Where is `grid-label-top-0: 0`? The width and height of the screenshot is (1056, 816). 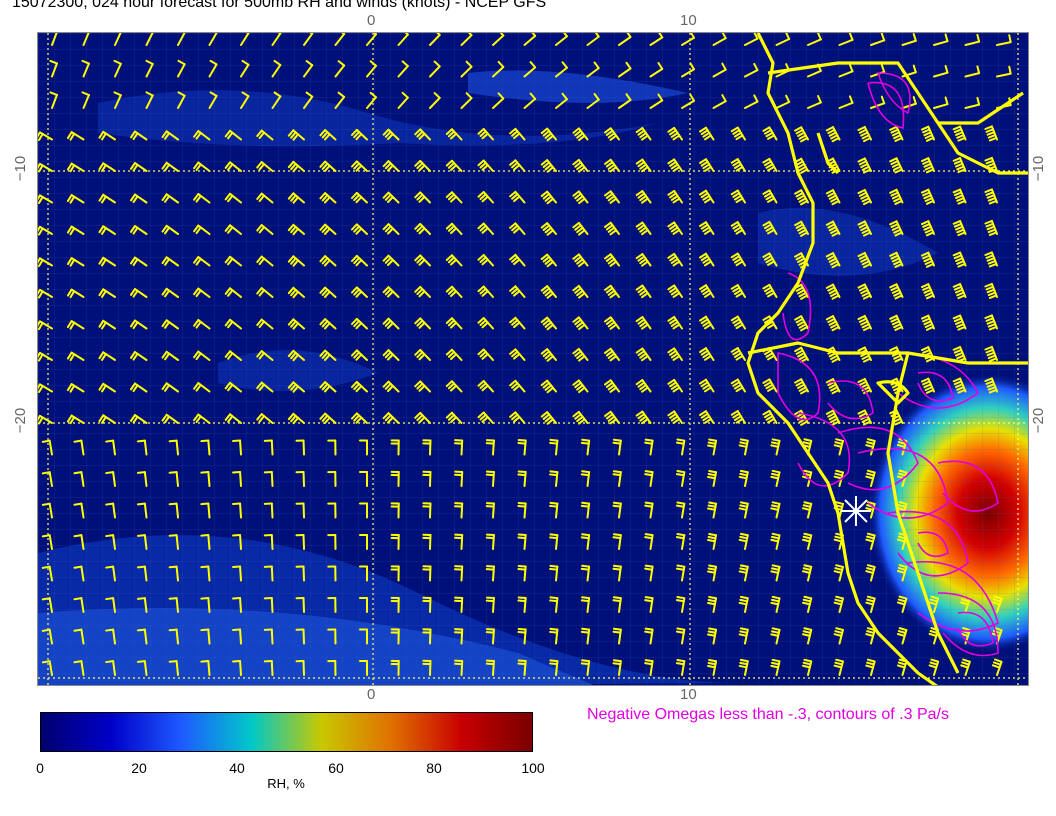 grid-label-top-0: 0 is located at coordinates (371, 20).